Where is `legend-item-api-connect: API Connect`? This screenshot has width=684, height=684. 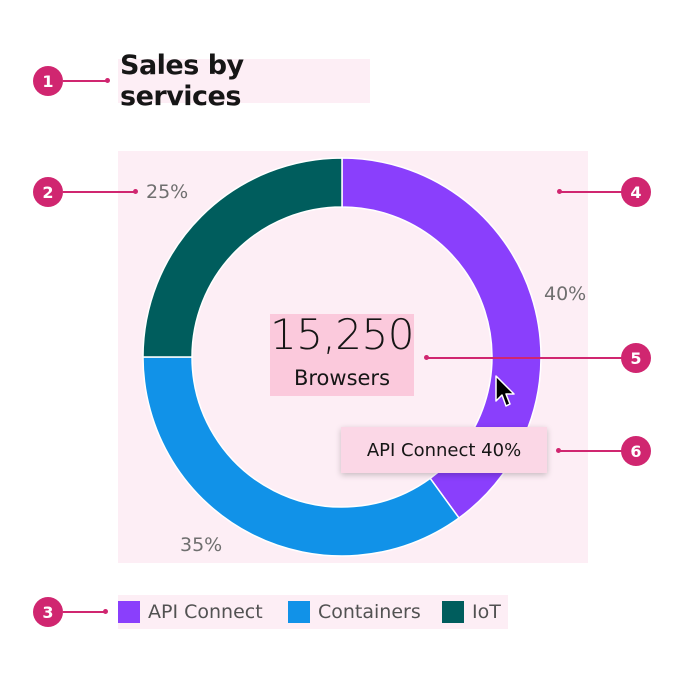
legend-item-api-connect: API Connect is located at coordinates (190, 612).